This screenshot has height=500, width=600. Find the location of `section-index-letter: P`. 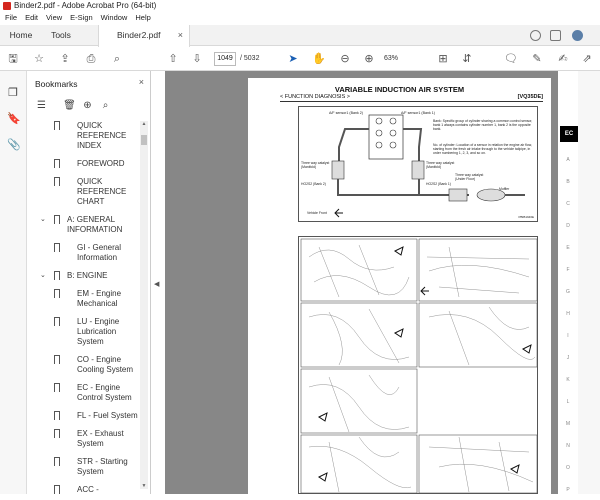

section-index-letter: P is located at coordinates (568, 490).